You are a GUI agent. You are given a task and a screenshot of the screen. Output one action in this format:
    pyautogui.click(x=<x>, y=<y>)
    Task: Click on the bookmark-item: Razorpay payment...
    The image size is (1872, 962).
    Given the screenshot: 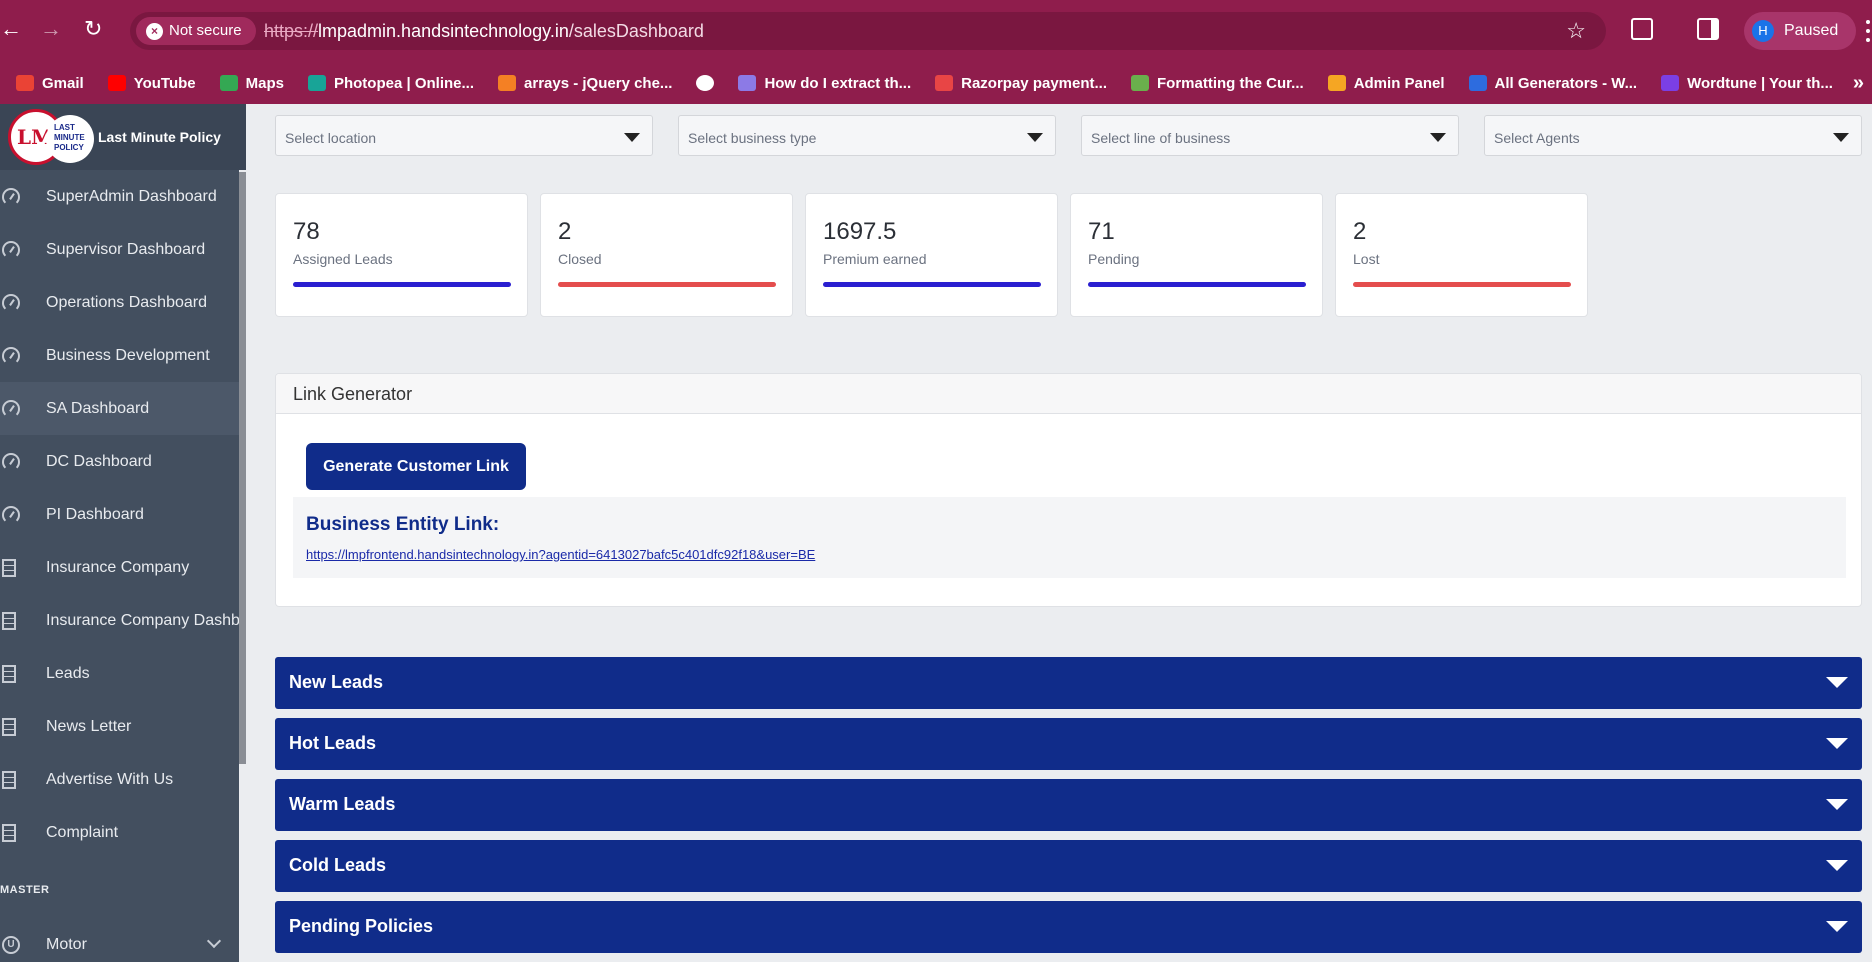 What is the action you would take?
    pyautogui.click(x=1021, y=83)
    